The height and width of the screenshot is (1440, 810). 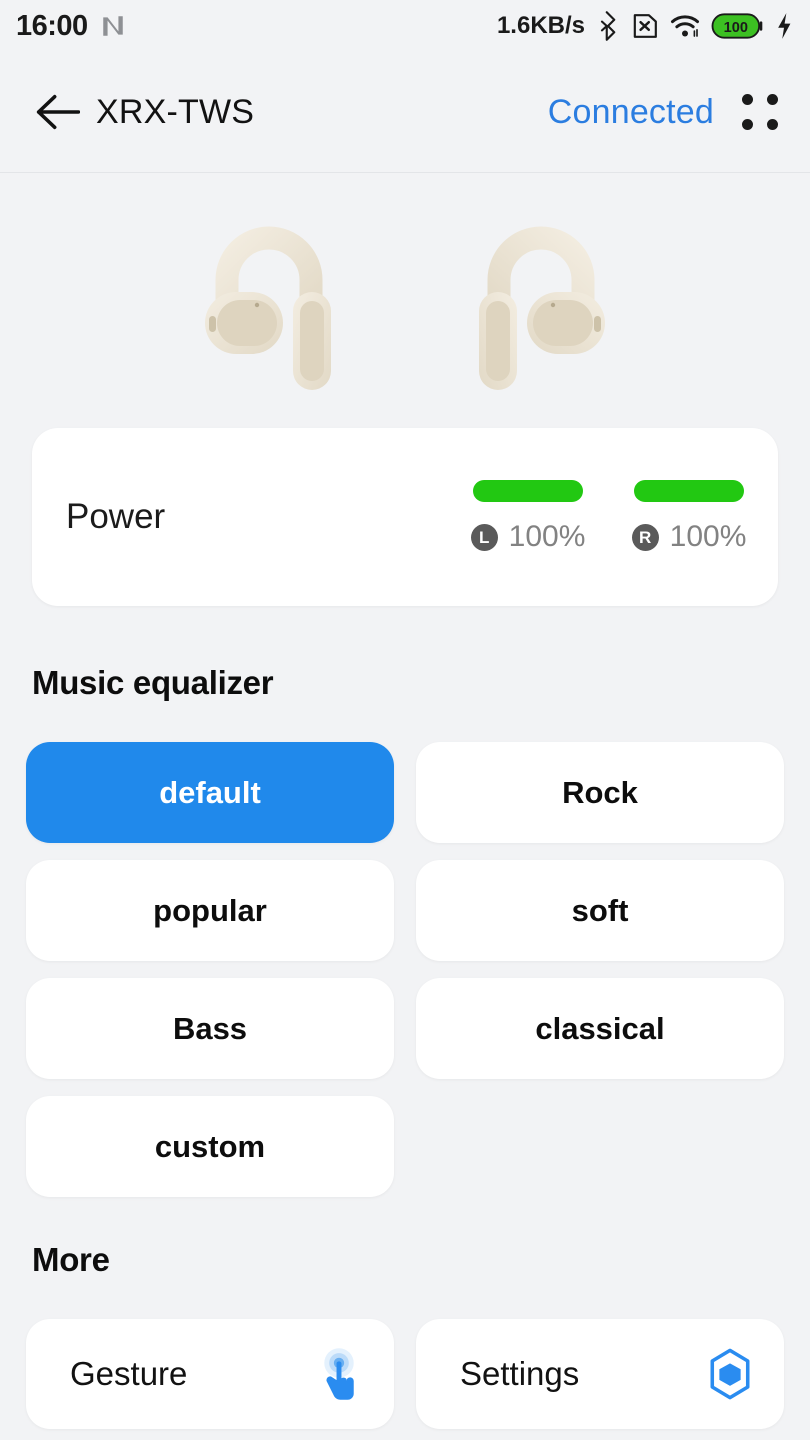 What do you see at coordinates (645, 537) in the screenshot?
I see `right-side-badge: R` at bounding box center [645, 537].